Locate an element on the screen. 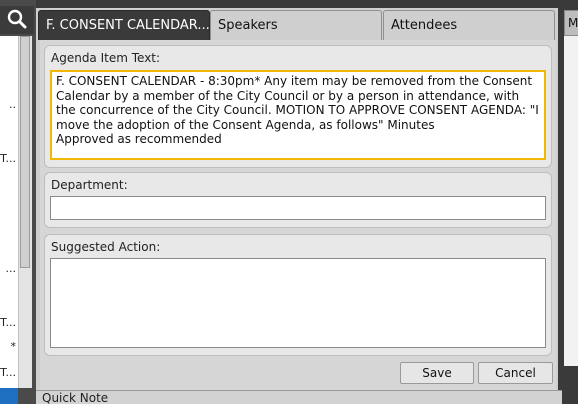 This screenshot has width=578, height=404. tab-speakers: Speakers is located at coordinates (296, 25).